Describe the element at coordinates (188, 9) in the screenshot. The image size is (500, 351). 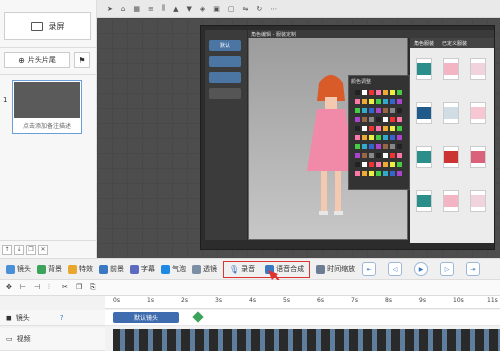
I see `layer-down-icon: ▼` at that location.